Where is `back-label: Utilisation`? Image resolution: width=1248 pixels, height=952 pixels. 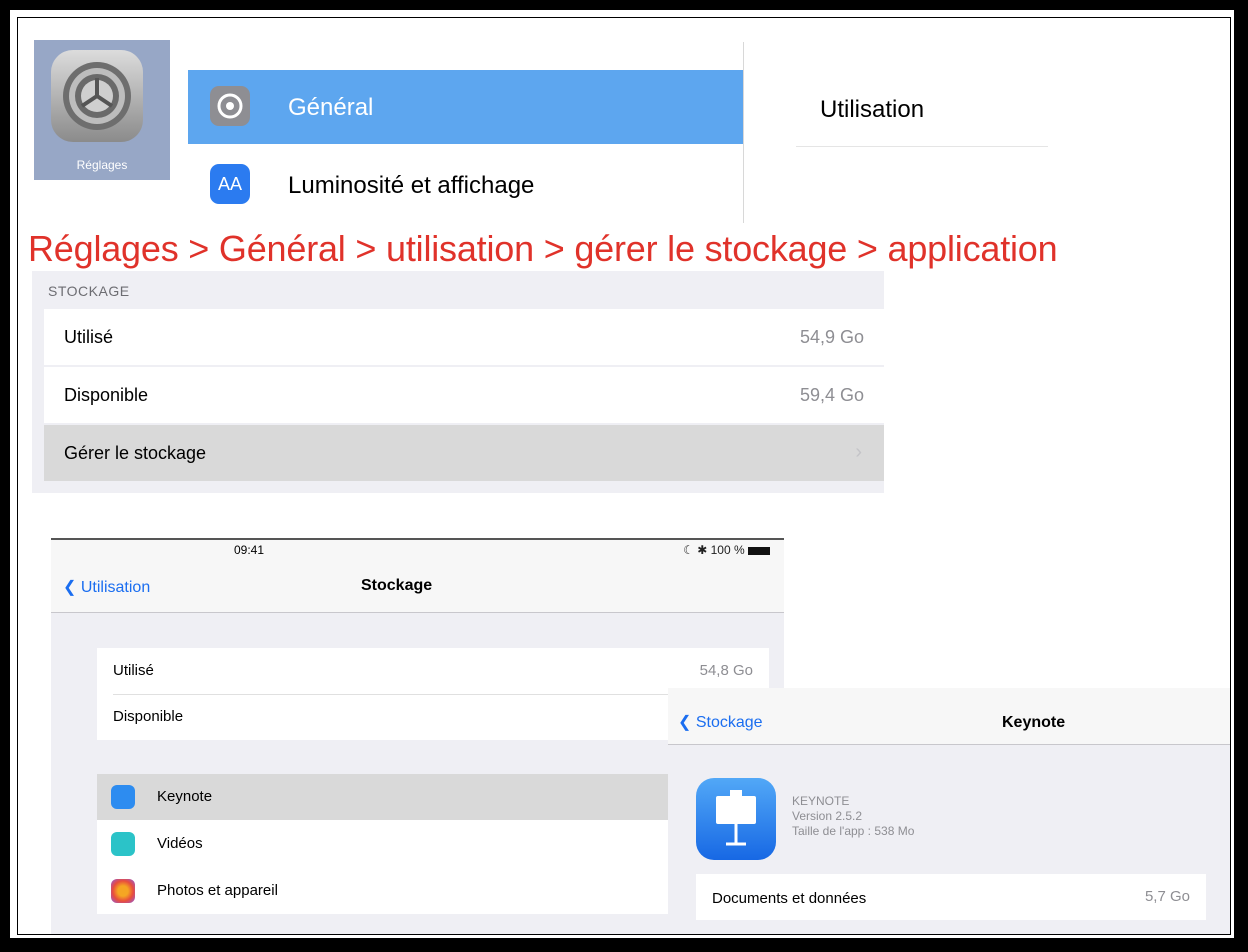
back-label: Utilisation is located at coordinates (115, 587).